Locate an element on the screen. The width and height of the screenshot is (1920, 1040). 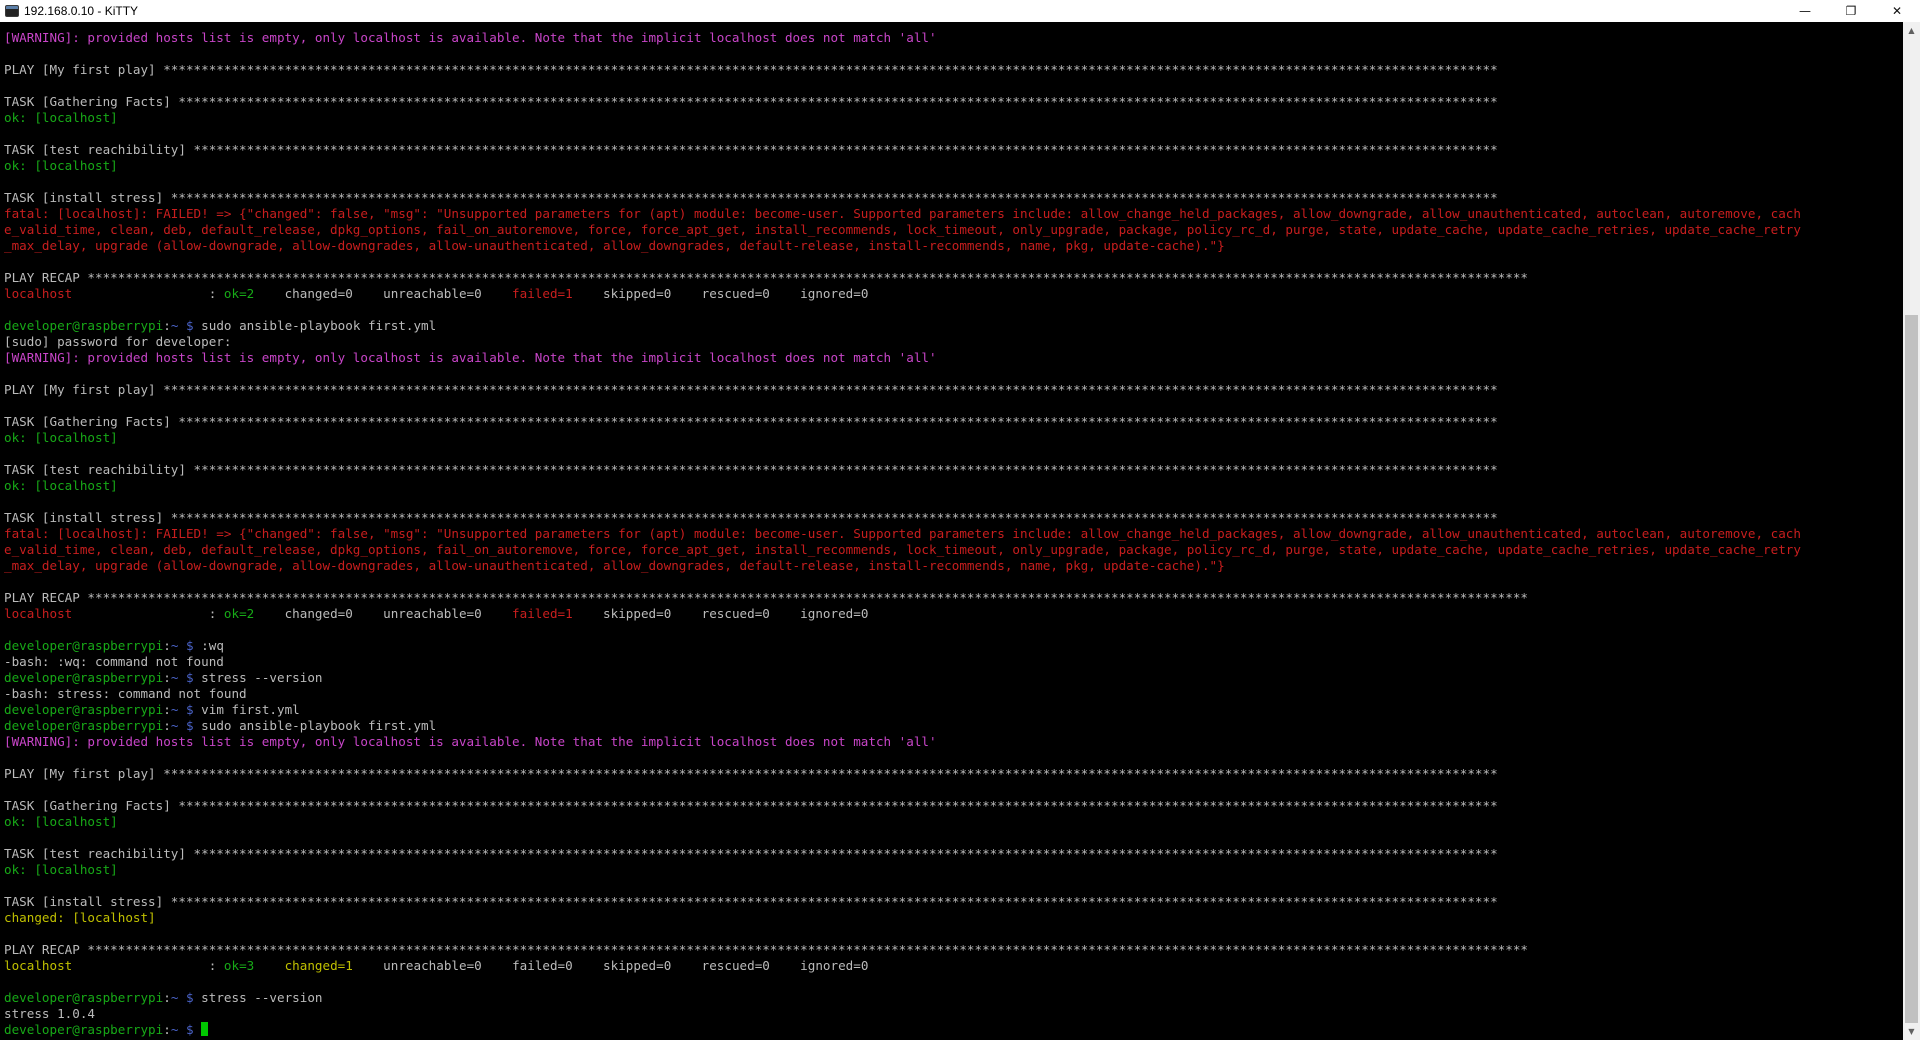
terminal-text-segment: :wq is located at coordinates (212, 645).